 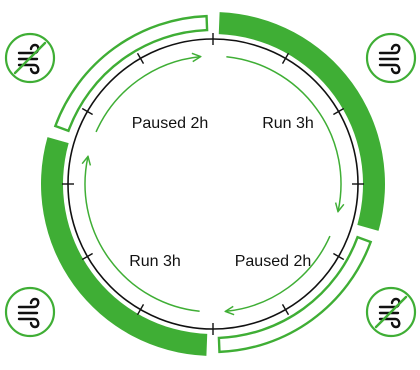 What do you see at coordinates (170, 123) in the screenshot?
I see `segment-label-top-left: Paused 2h` at bounding box center [170, 123].